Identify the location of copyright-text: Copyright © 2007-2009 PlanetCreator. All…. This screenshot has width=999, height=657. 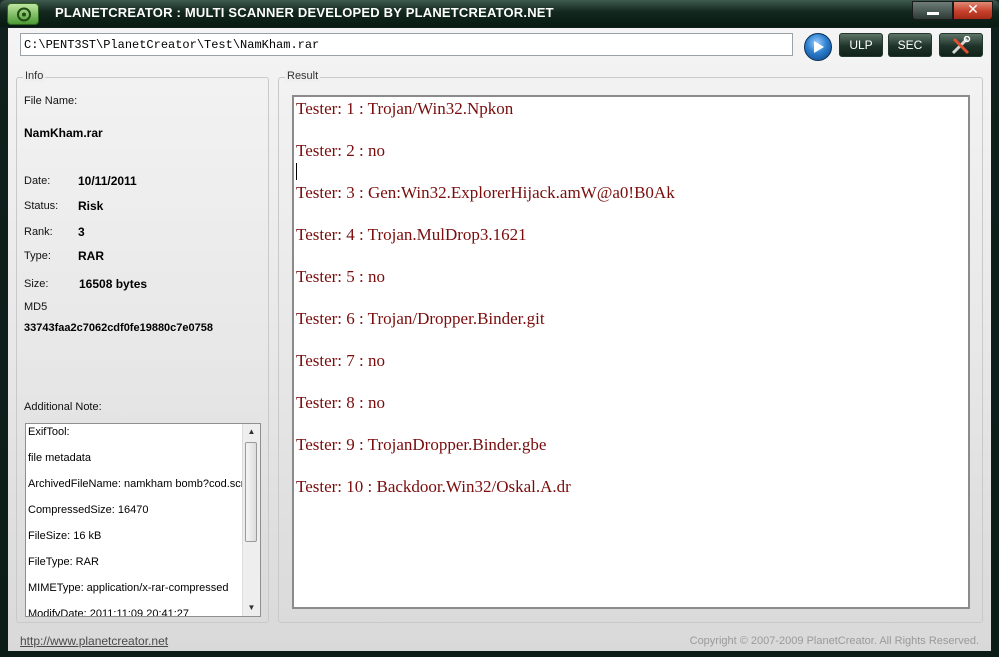
(834, 641).